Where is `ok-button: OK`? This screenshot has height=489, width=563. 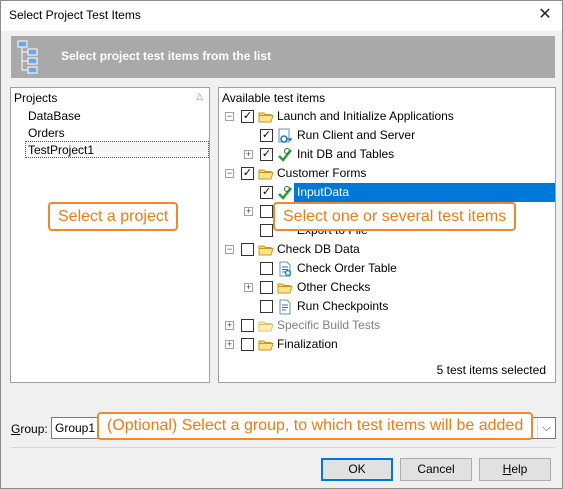 ok-button: OK is located at coordinates (357, 469).